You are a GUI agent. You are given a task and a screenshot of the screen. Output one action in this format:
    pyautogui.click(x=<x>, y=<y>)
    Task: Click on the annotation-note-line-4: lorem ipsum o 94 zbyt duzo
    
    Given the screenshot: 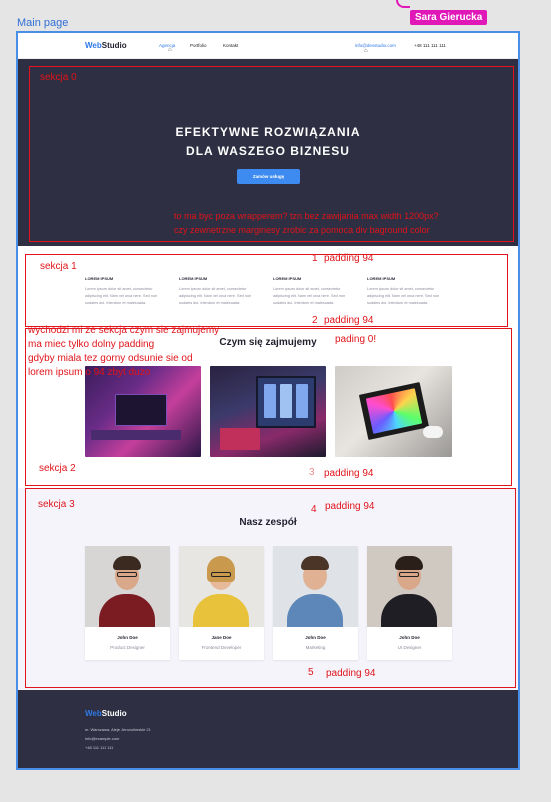 What is the action you would take?
    pyautogui.click(x=89, y=372)
    